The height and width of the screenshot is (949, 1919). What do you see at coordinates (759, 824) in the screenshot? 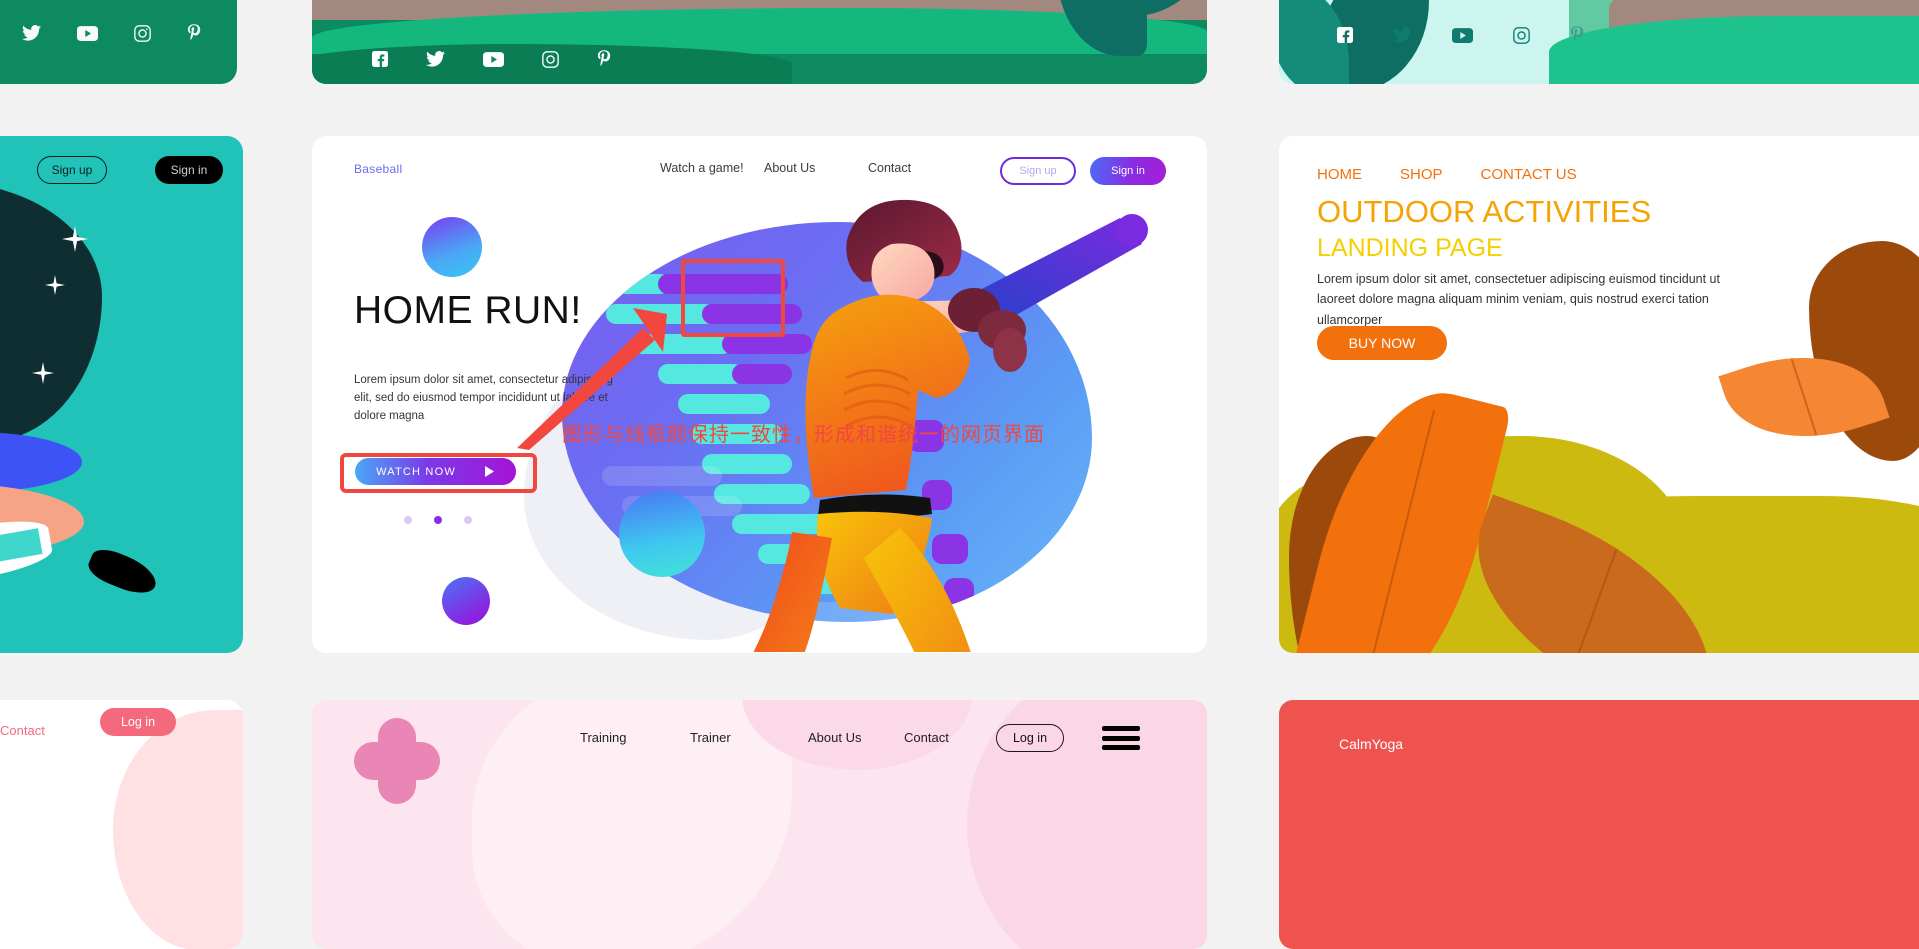
I see `panel-bottom-center-nav: Training Trainer About Us Contact Log in` at bounding box center [759, 824].